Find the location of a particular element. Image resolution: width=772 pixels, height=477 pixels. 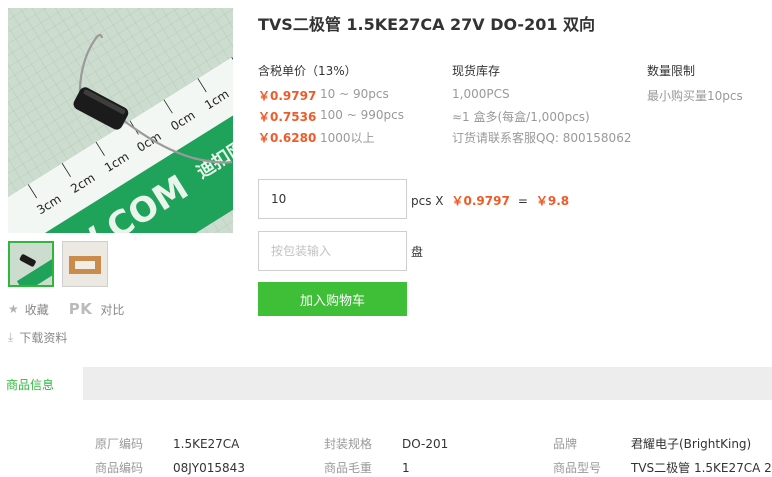

spec-value: DO-201 is located at coordinates (425, 444).